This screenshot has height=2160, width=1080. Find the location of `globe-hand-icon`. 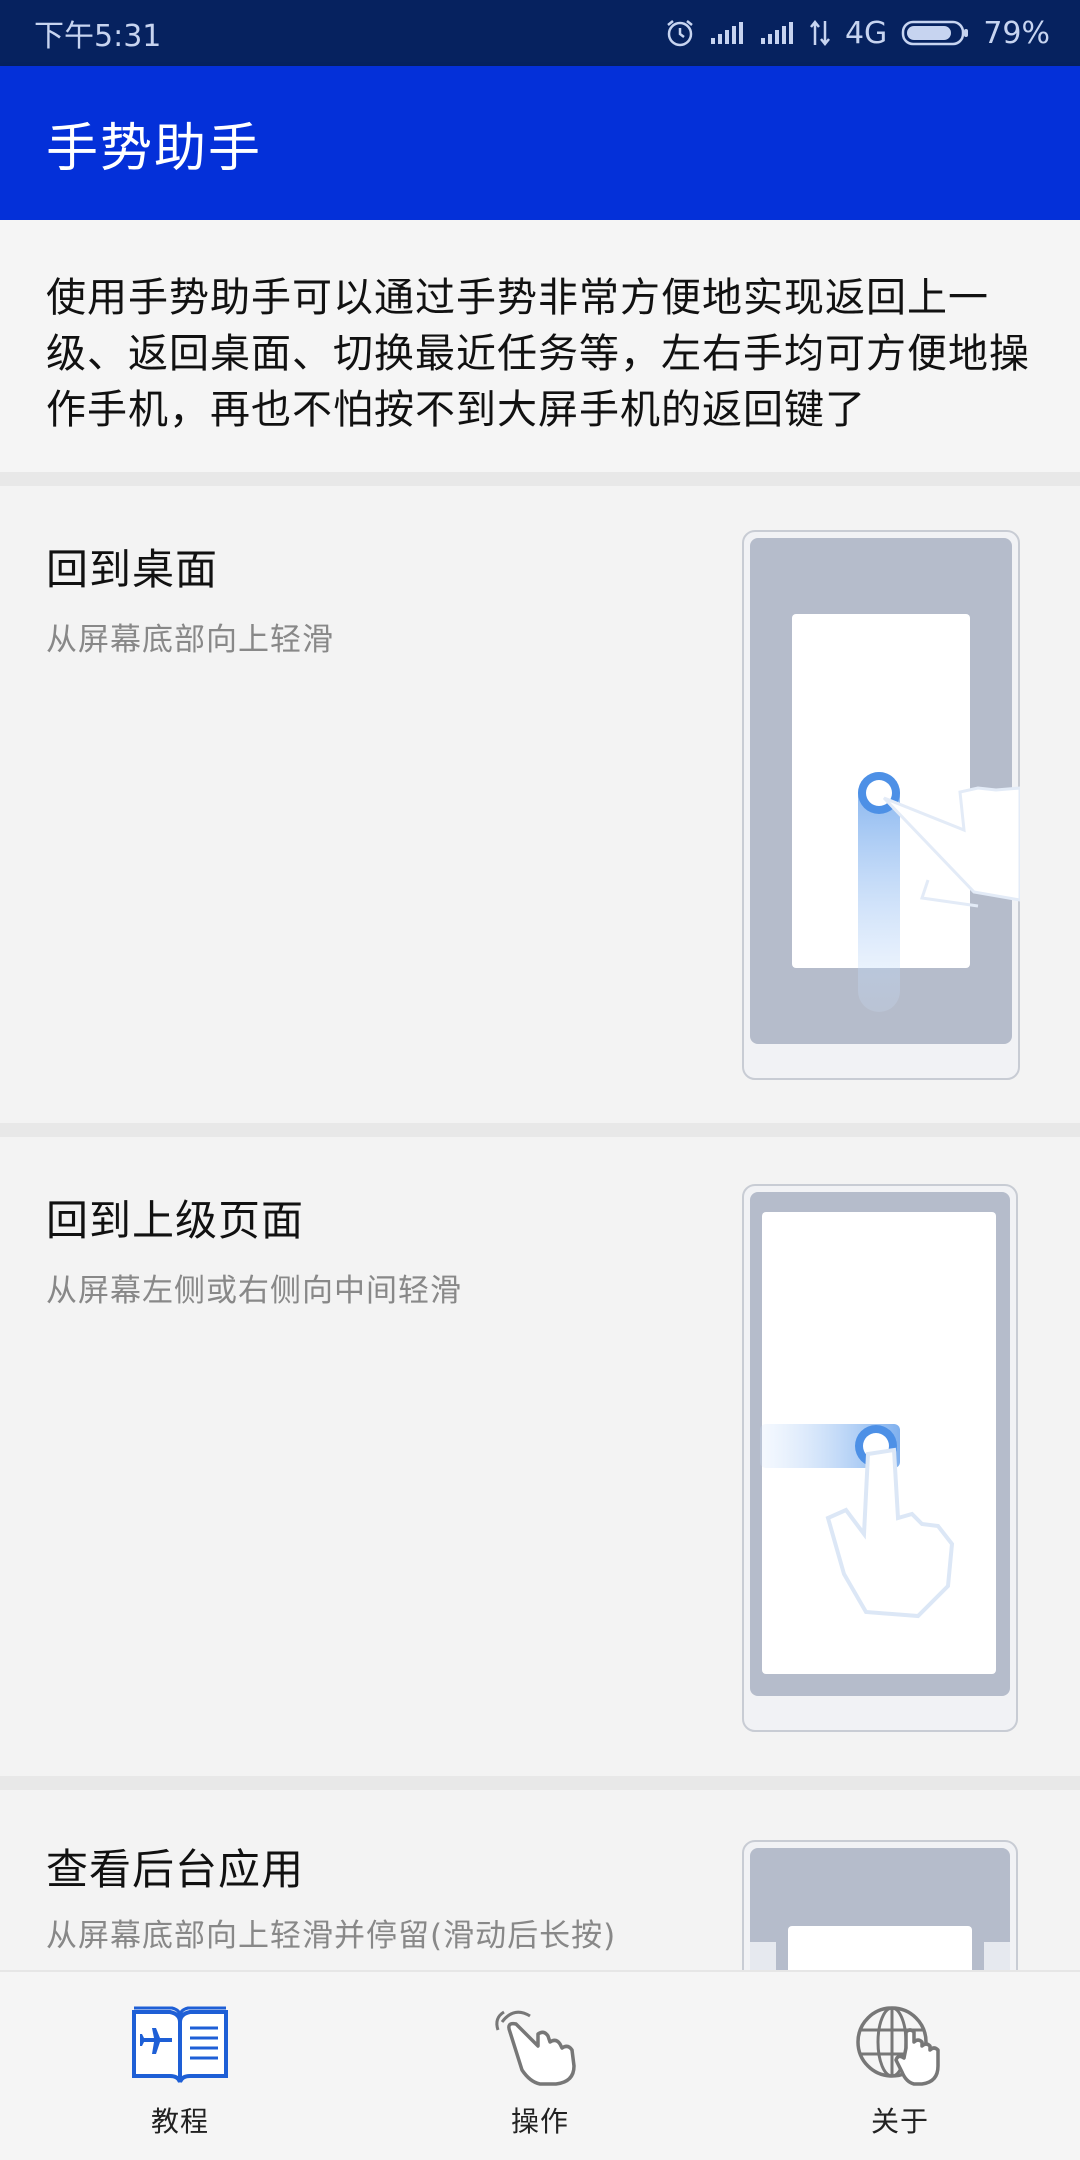

globe-hand-icon is located at coordinates (898, 2046).